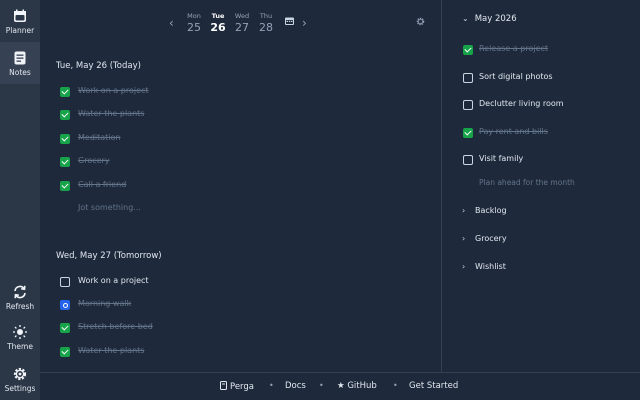 Image resolution: width=640 pixels, height=400 pixels. I want to click on day-tue: Tue 26, so click(218, 23).